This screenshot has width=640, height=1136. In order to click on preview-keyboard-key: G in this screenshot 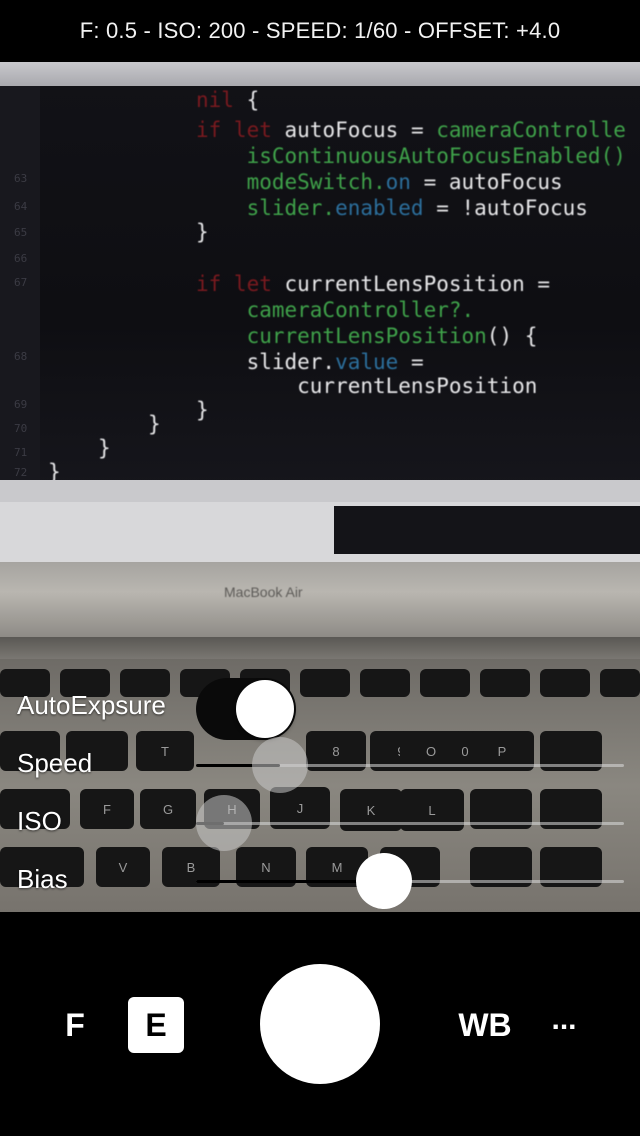, I will do `click(168, 809)`.